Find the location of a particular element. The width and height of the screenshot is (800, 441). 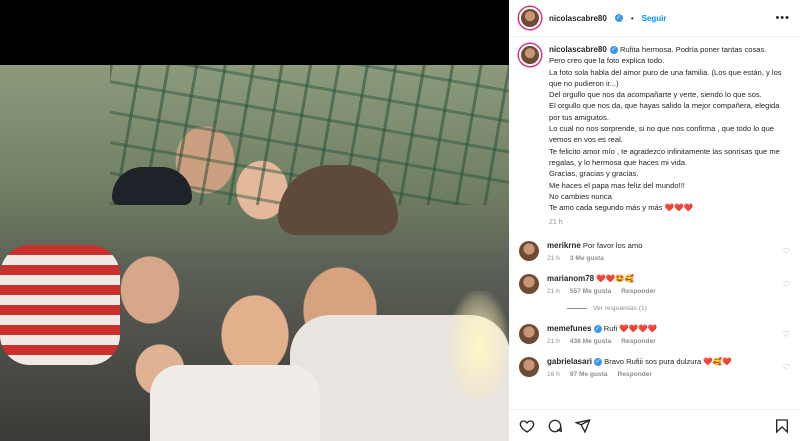

bookmark-icon is located at coordinates (782, 426).